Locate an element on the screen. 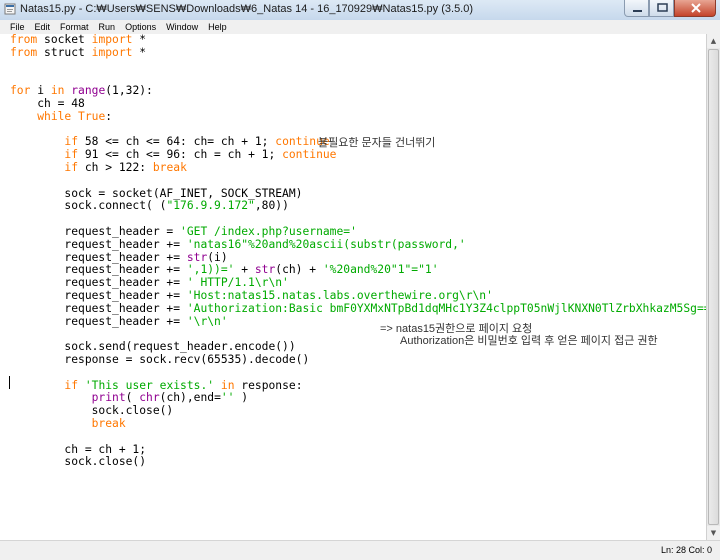 The image size is (720, 560). builtin-token: print is located at coordinates (108, 398).